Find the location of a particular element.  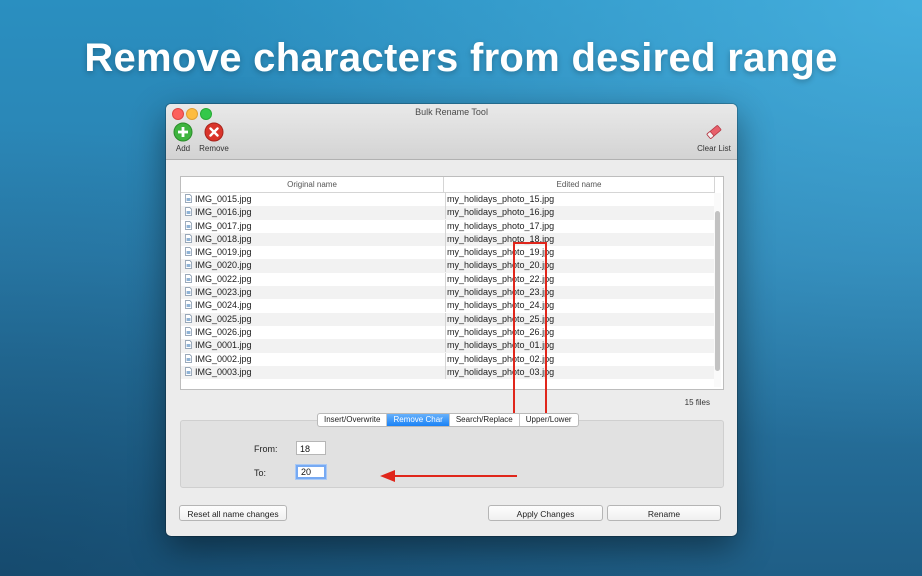

vertical-scrollbar is located at coordinates (717, 290).